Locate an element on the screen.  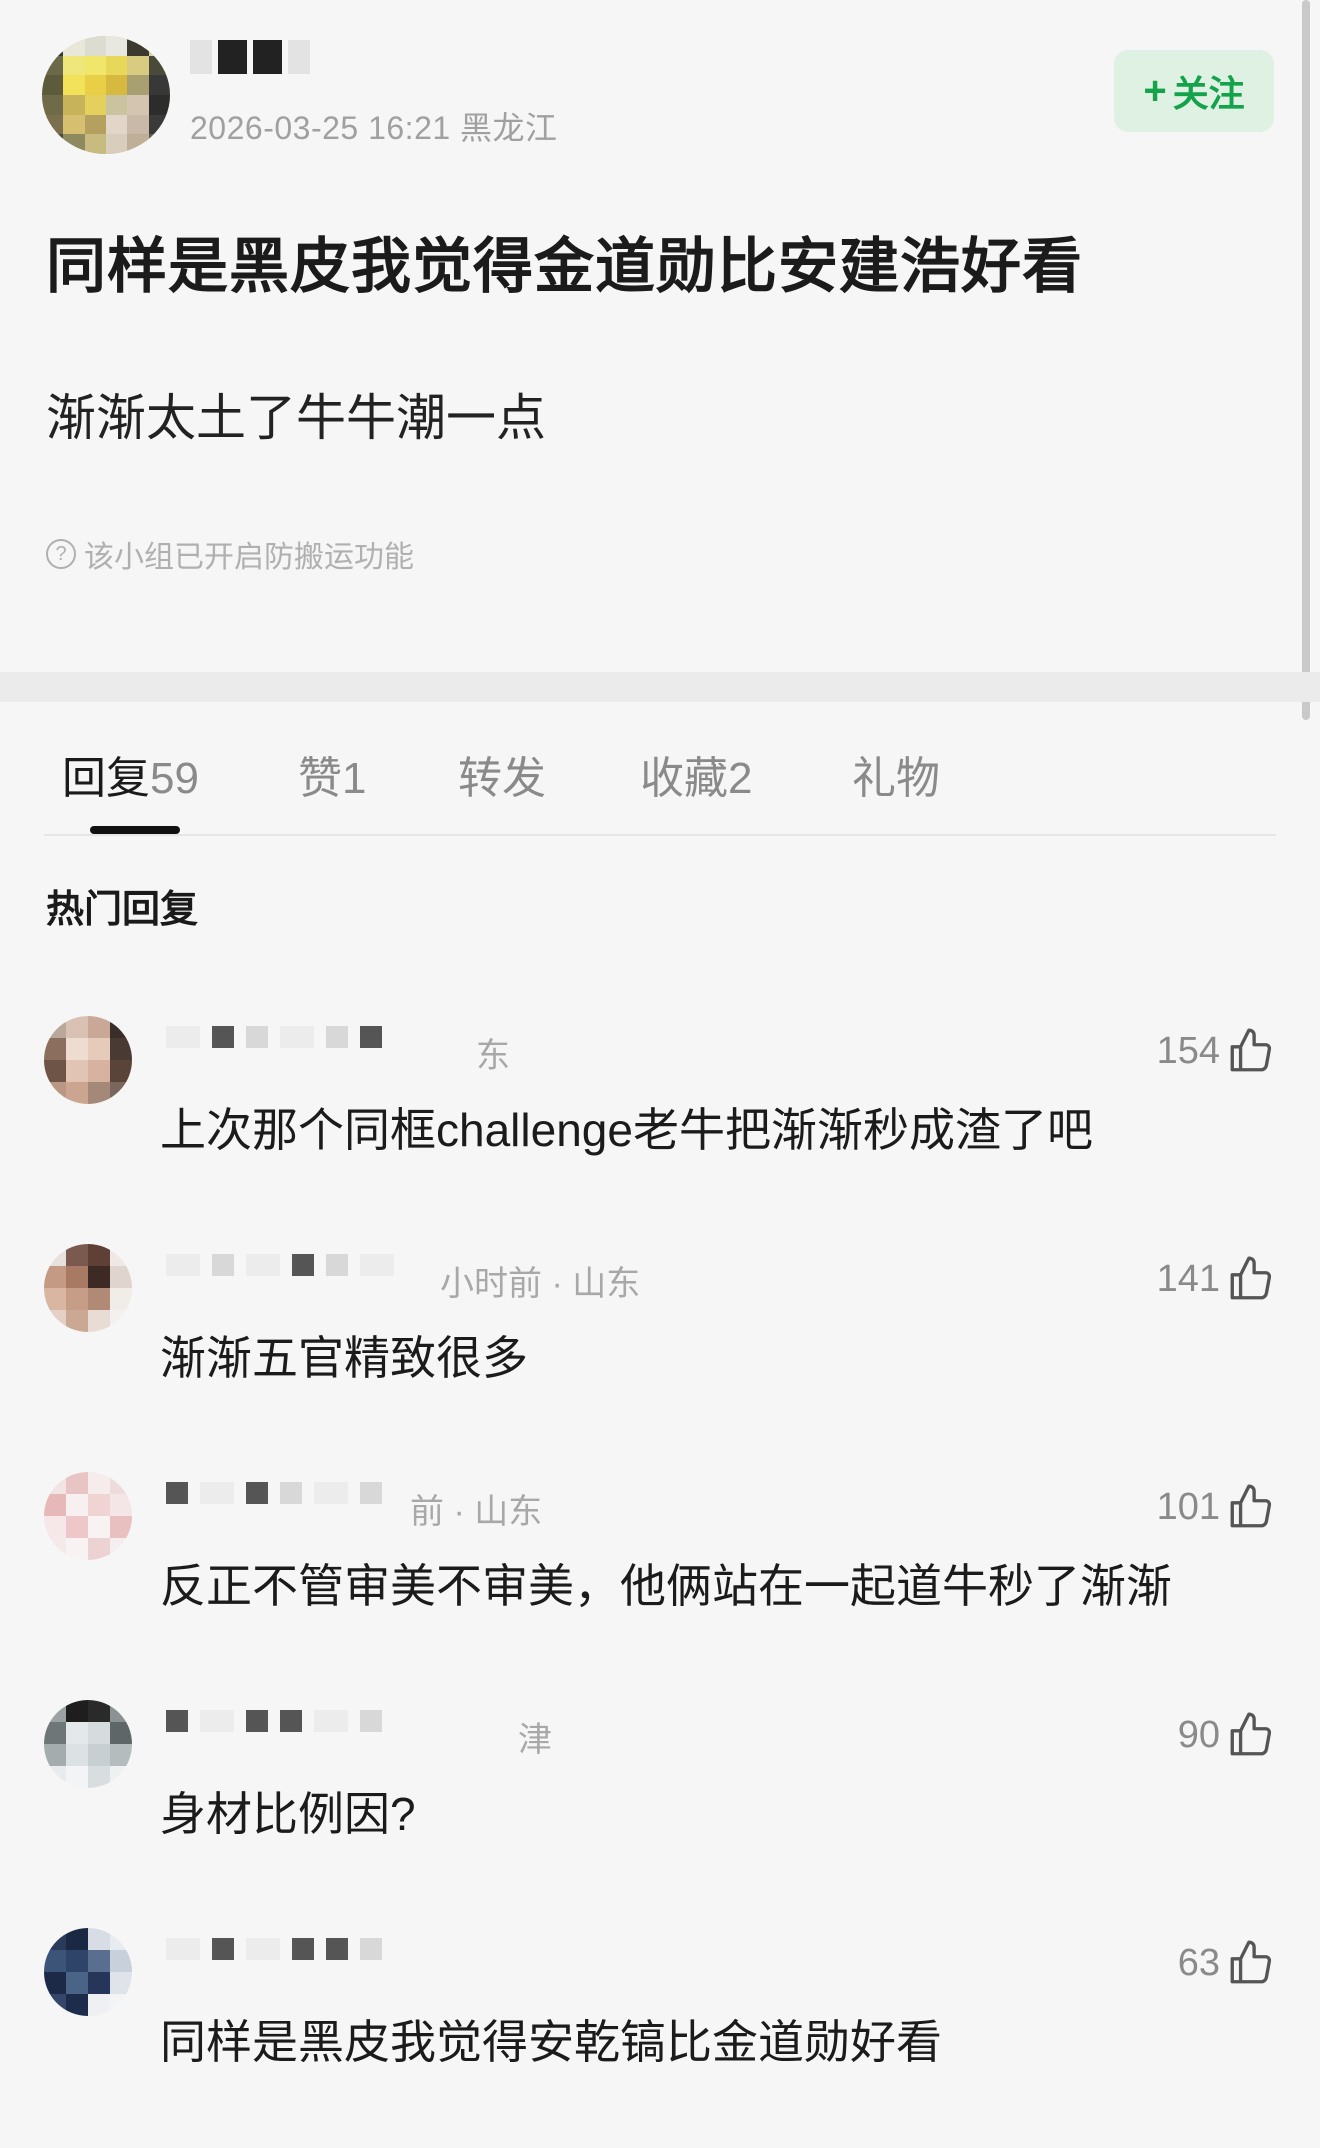
tab-count: 1 is located at coordinates (354, 778).